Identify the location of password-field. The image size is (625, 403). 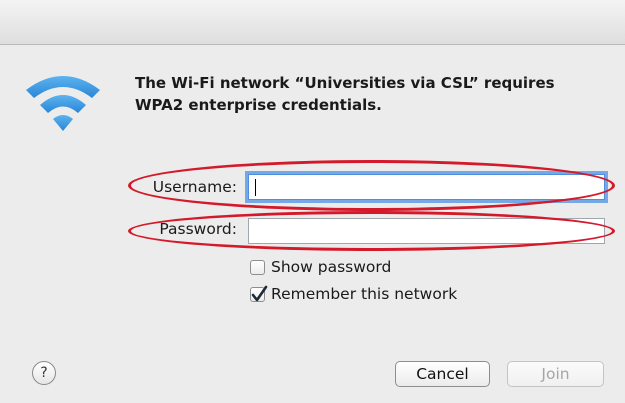
(426, 231).